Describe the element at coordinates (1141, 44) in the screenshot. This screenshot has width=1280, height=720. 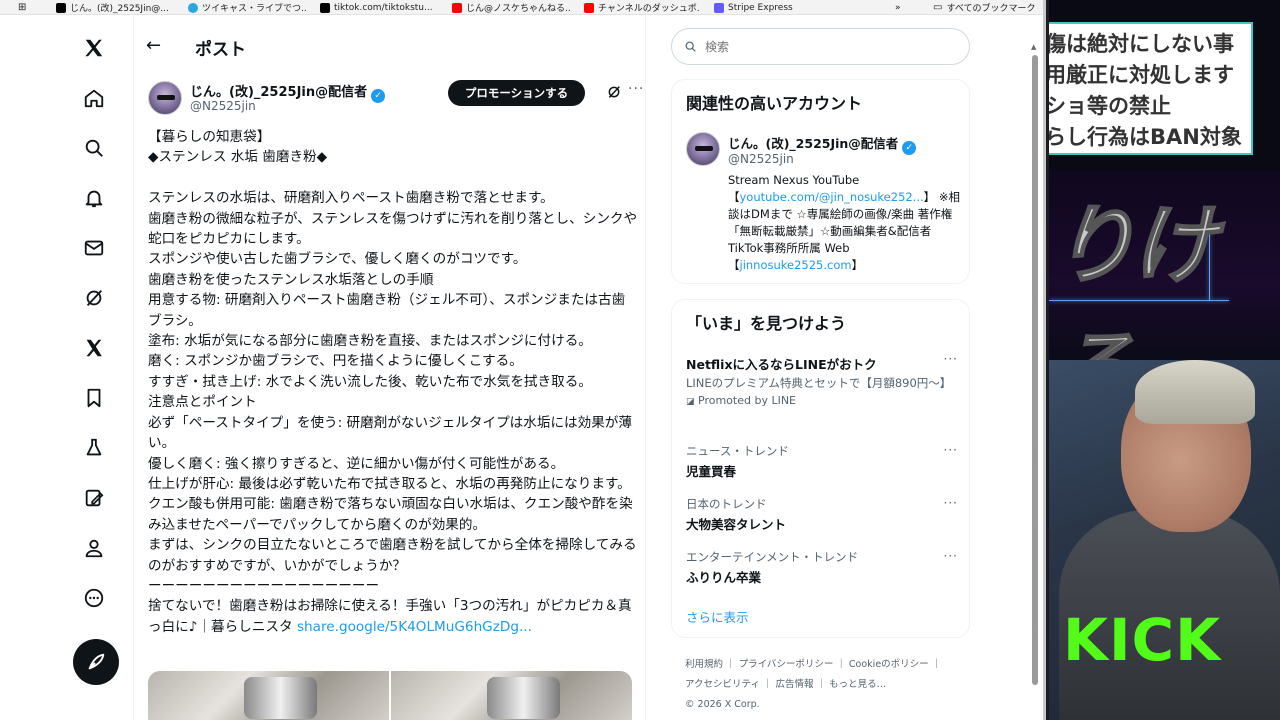
I see `rule-line: 傷は絶対にしない事` at that location.